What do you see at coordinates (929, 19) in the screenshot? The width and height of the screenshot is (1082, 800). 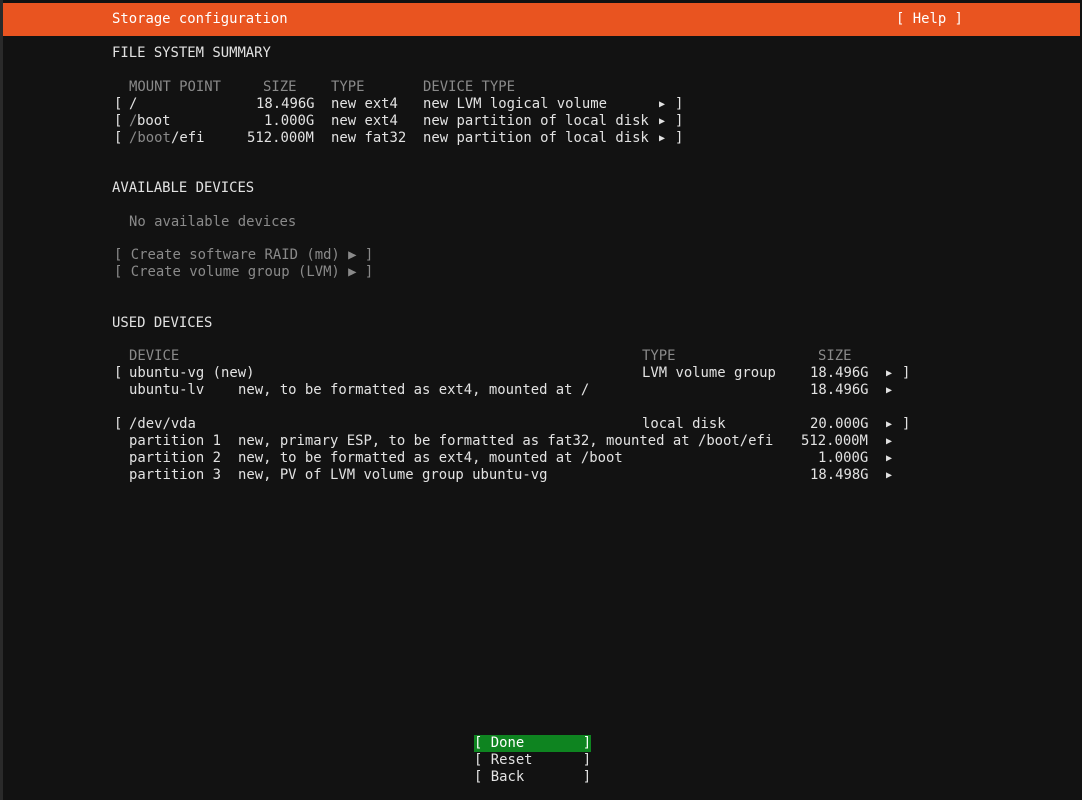 I see `help-button: [ Help ]` at bounding box center [929, 19].